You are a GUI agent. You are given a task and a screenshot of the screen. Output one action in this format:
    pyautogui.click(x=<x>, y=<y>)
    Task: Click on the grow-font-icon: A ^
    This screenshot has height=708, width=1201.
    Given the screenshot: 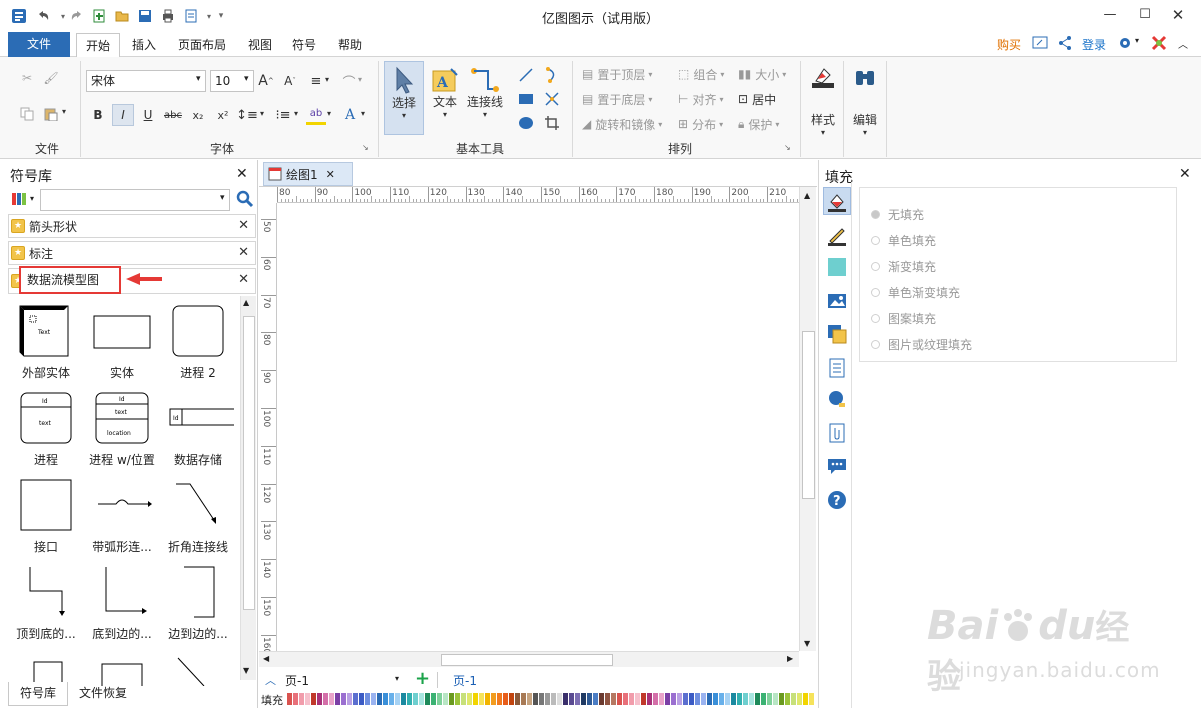 What is the action you would take?
    pyautogui.click(x=266, y=81)
    